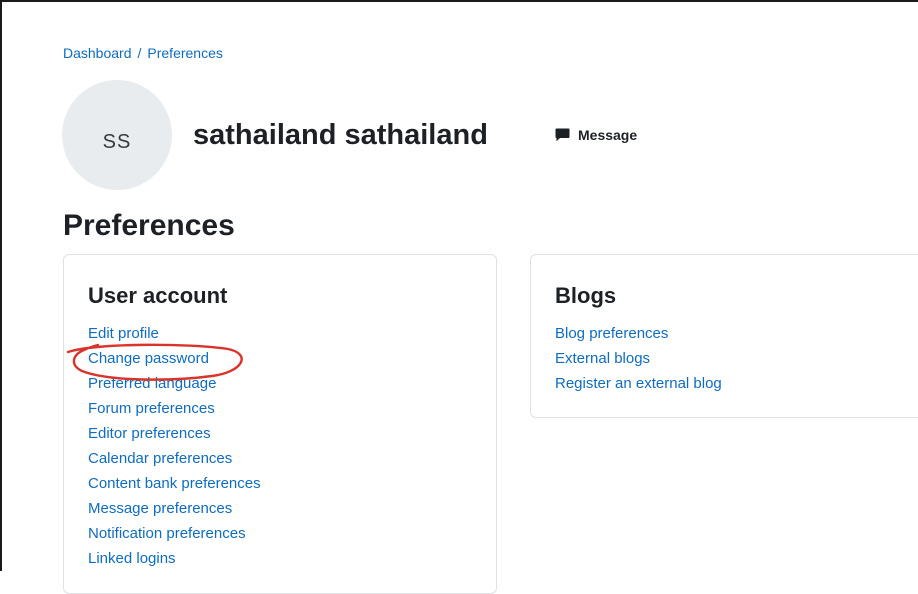 Image resolution: width=918 pixels, height=594 pixels. I want to click on page-title: Preferences, so click(149, 225).